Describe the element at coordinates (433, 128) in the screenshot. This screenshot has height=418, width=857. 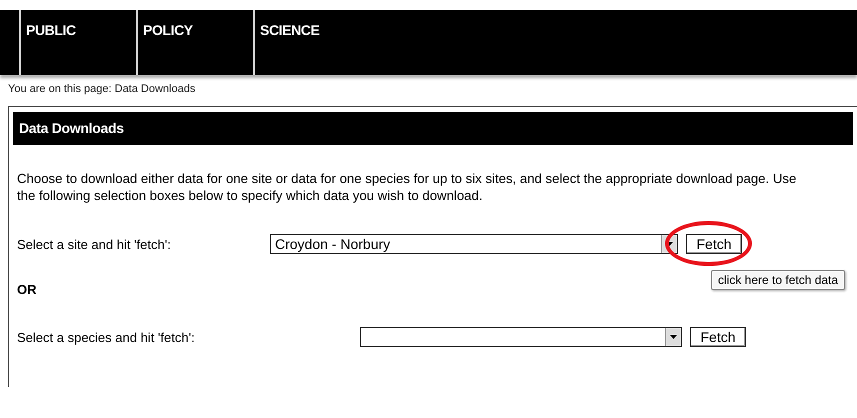
I see `panel-title: Data Downloads` at that location.